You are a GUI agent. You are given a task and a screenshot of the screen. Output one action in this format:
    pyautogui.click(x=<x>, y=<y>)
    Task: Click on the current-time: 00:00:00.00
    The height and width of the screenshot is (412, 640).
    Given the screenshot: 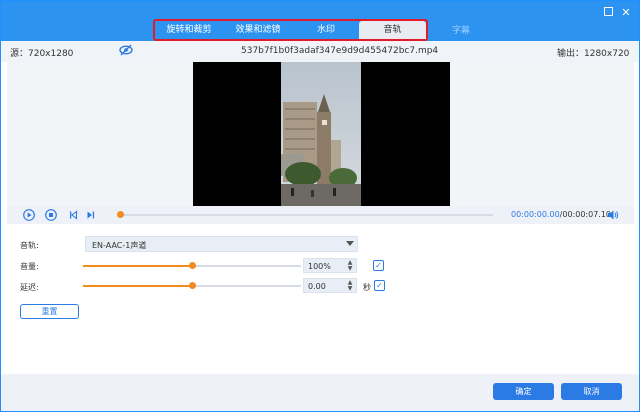 What is the action you would take?
    pyautogui.click(x=535, y=214)
    